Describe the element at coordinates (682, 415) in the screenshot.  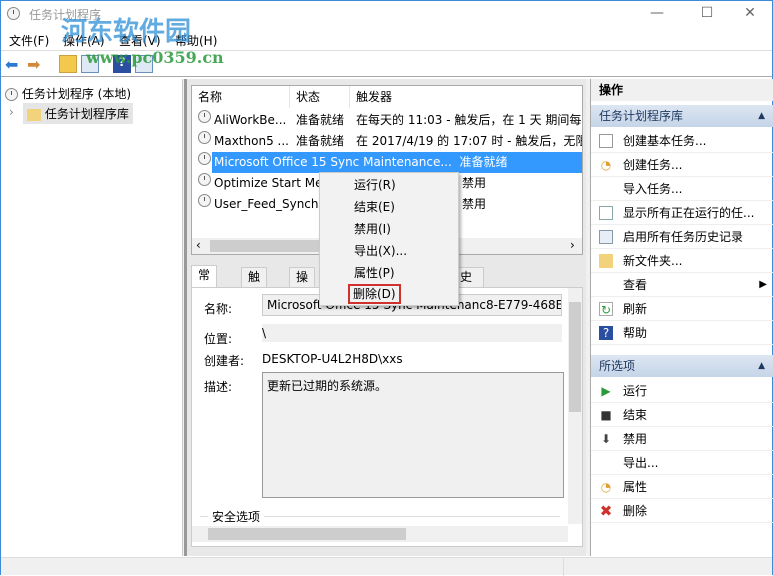
I see `action-end: ■ 结束` at that location.